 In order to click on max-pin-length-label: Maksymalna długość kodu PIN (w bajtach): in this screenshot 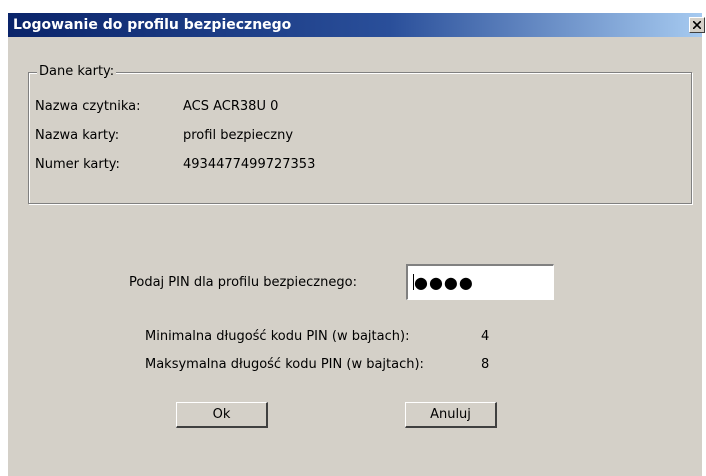, I will do `click(284, 364)`.